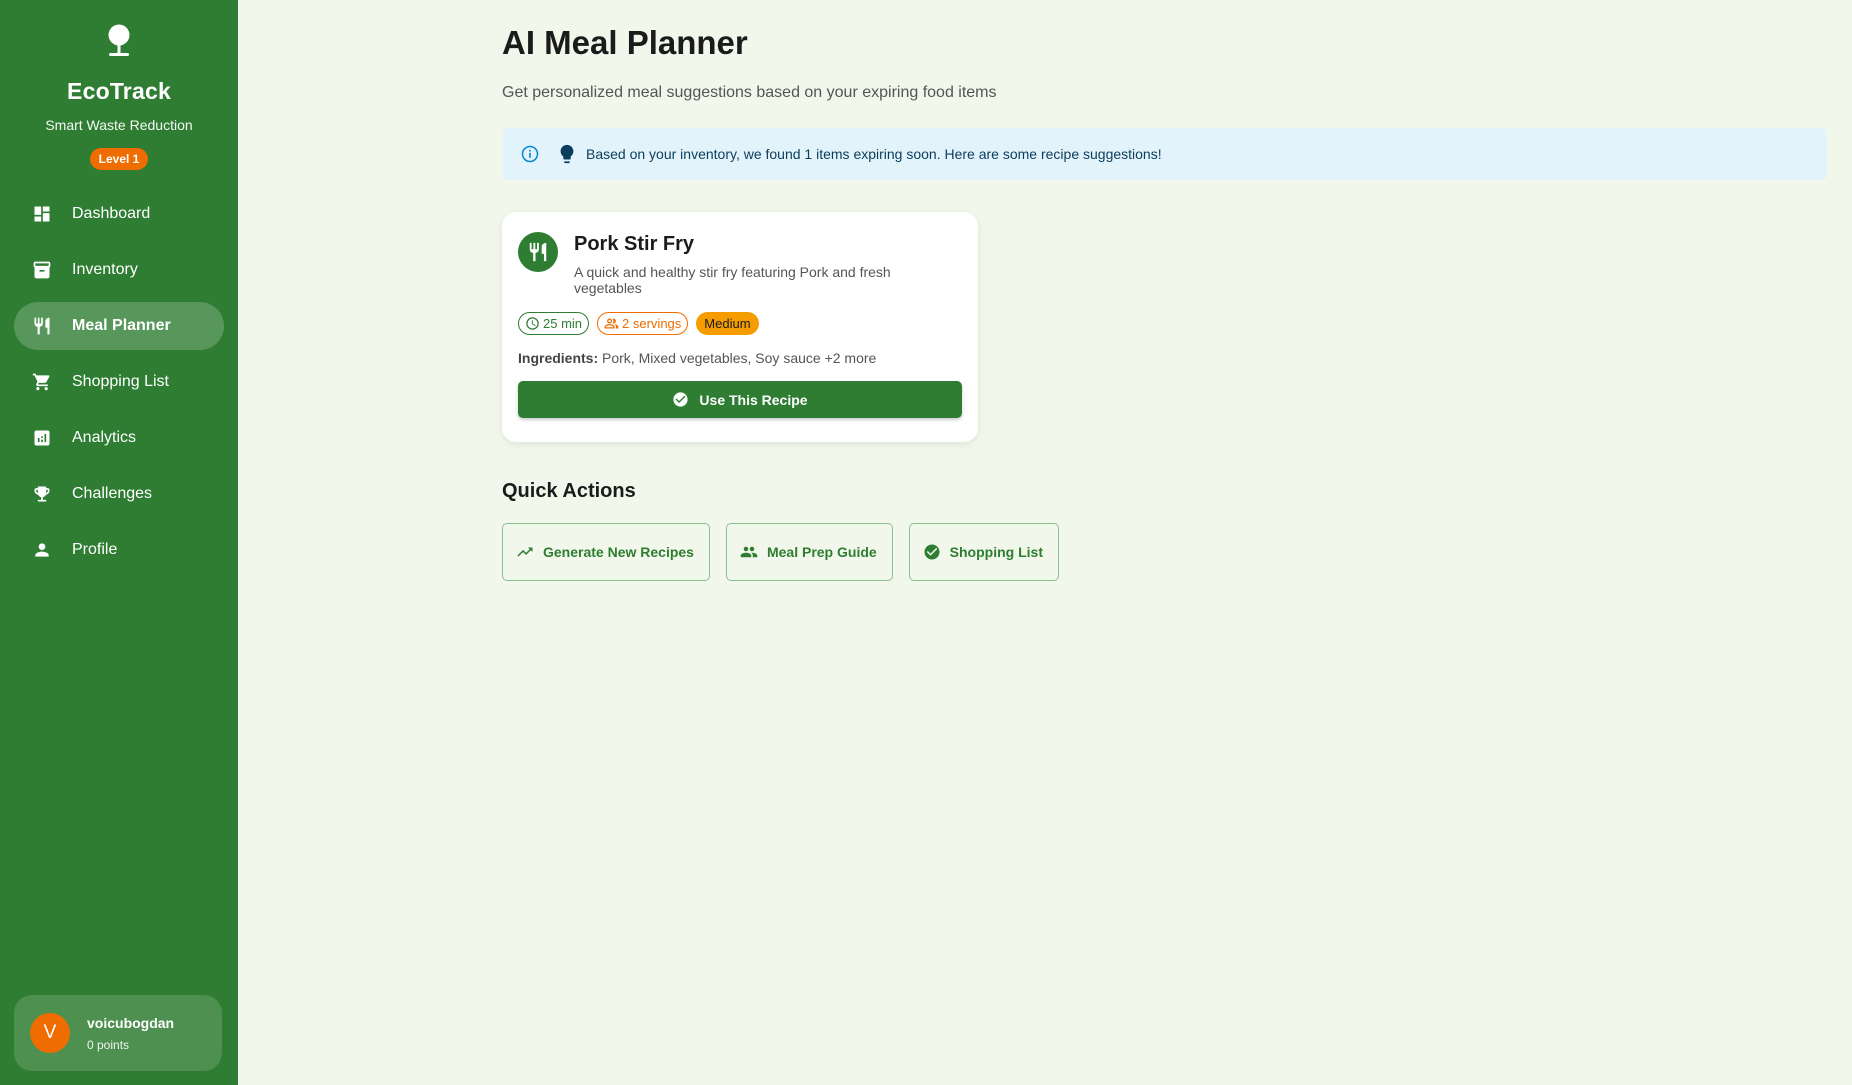 This screenshot has height=1085, width=1852. I want to click on recipe-avatar, so click(538, 252).